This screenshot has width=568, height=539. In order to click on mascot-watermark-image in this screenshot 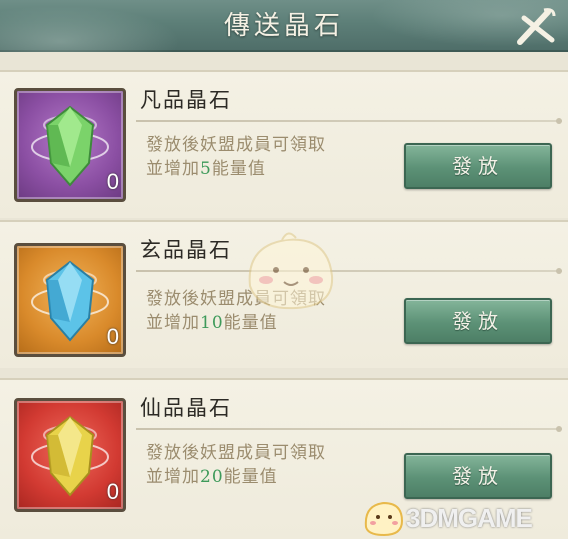, I will do `click(291, 271)`.